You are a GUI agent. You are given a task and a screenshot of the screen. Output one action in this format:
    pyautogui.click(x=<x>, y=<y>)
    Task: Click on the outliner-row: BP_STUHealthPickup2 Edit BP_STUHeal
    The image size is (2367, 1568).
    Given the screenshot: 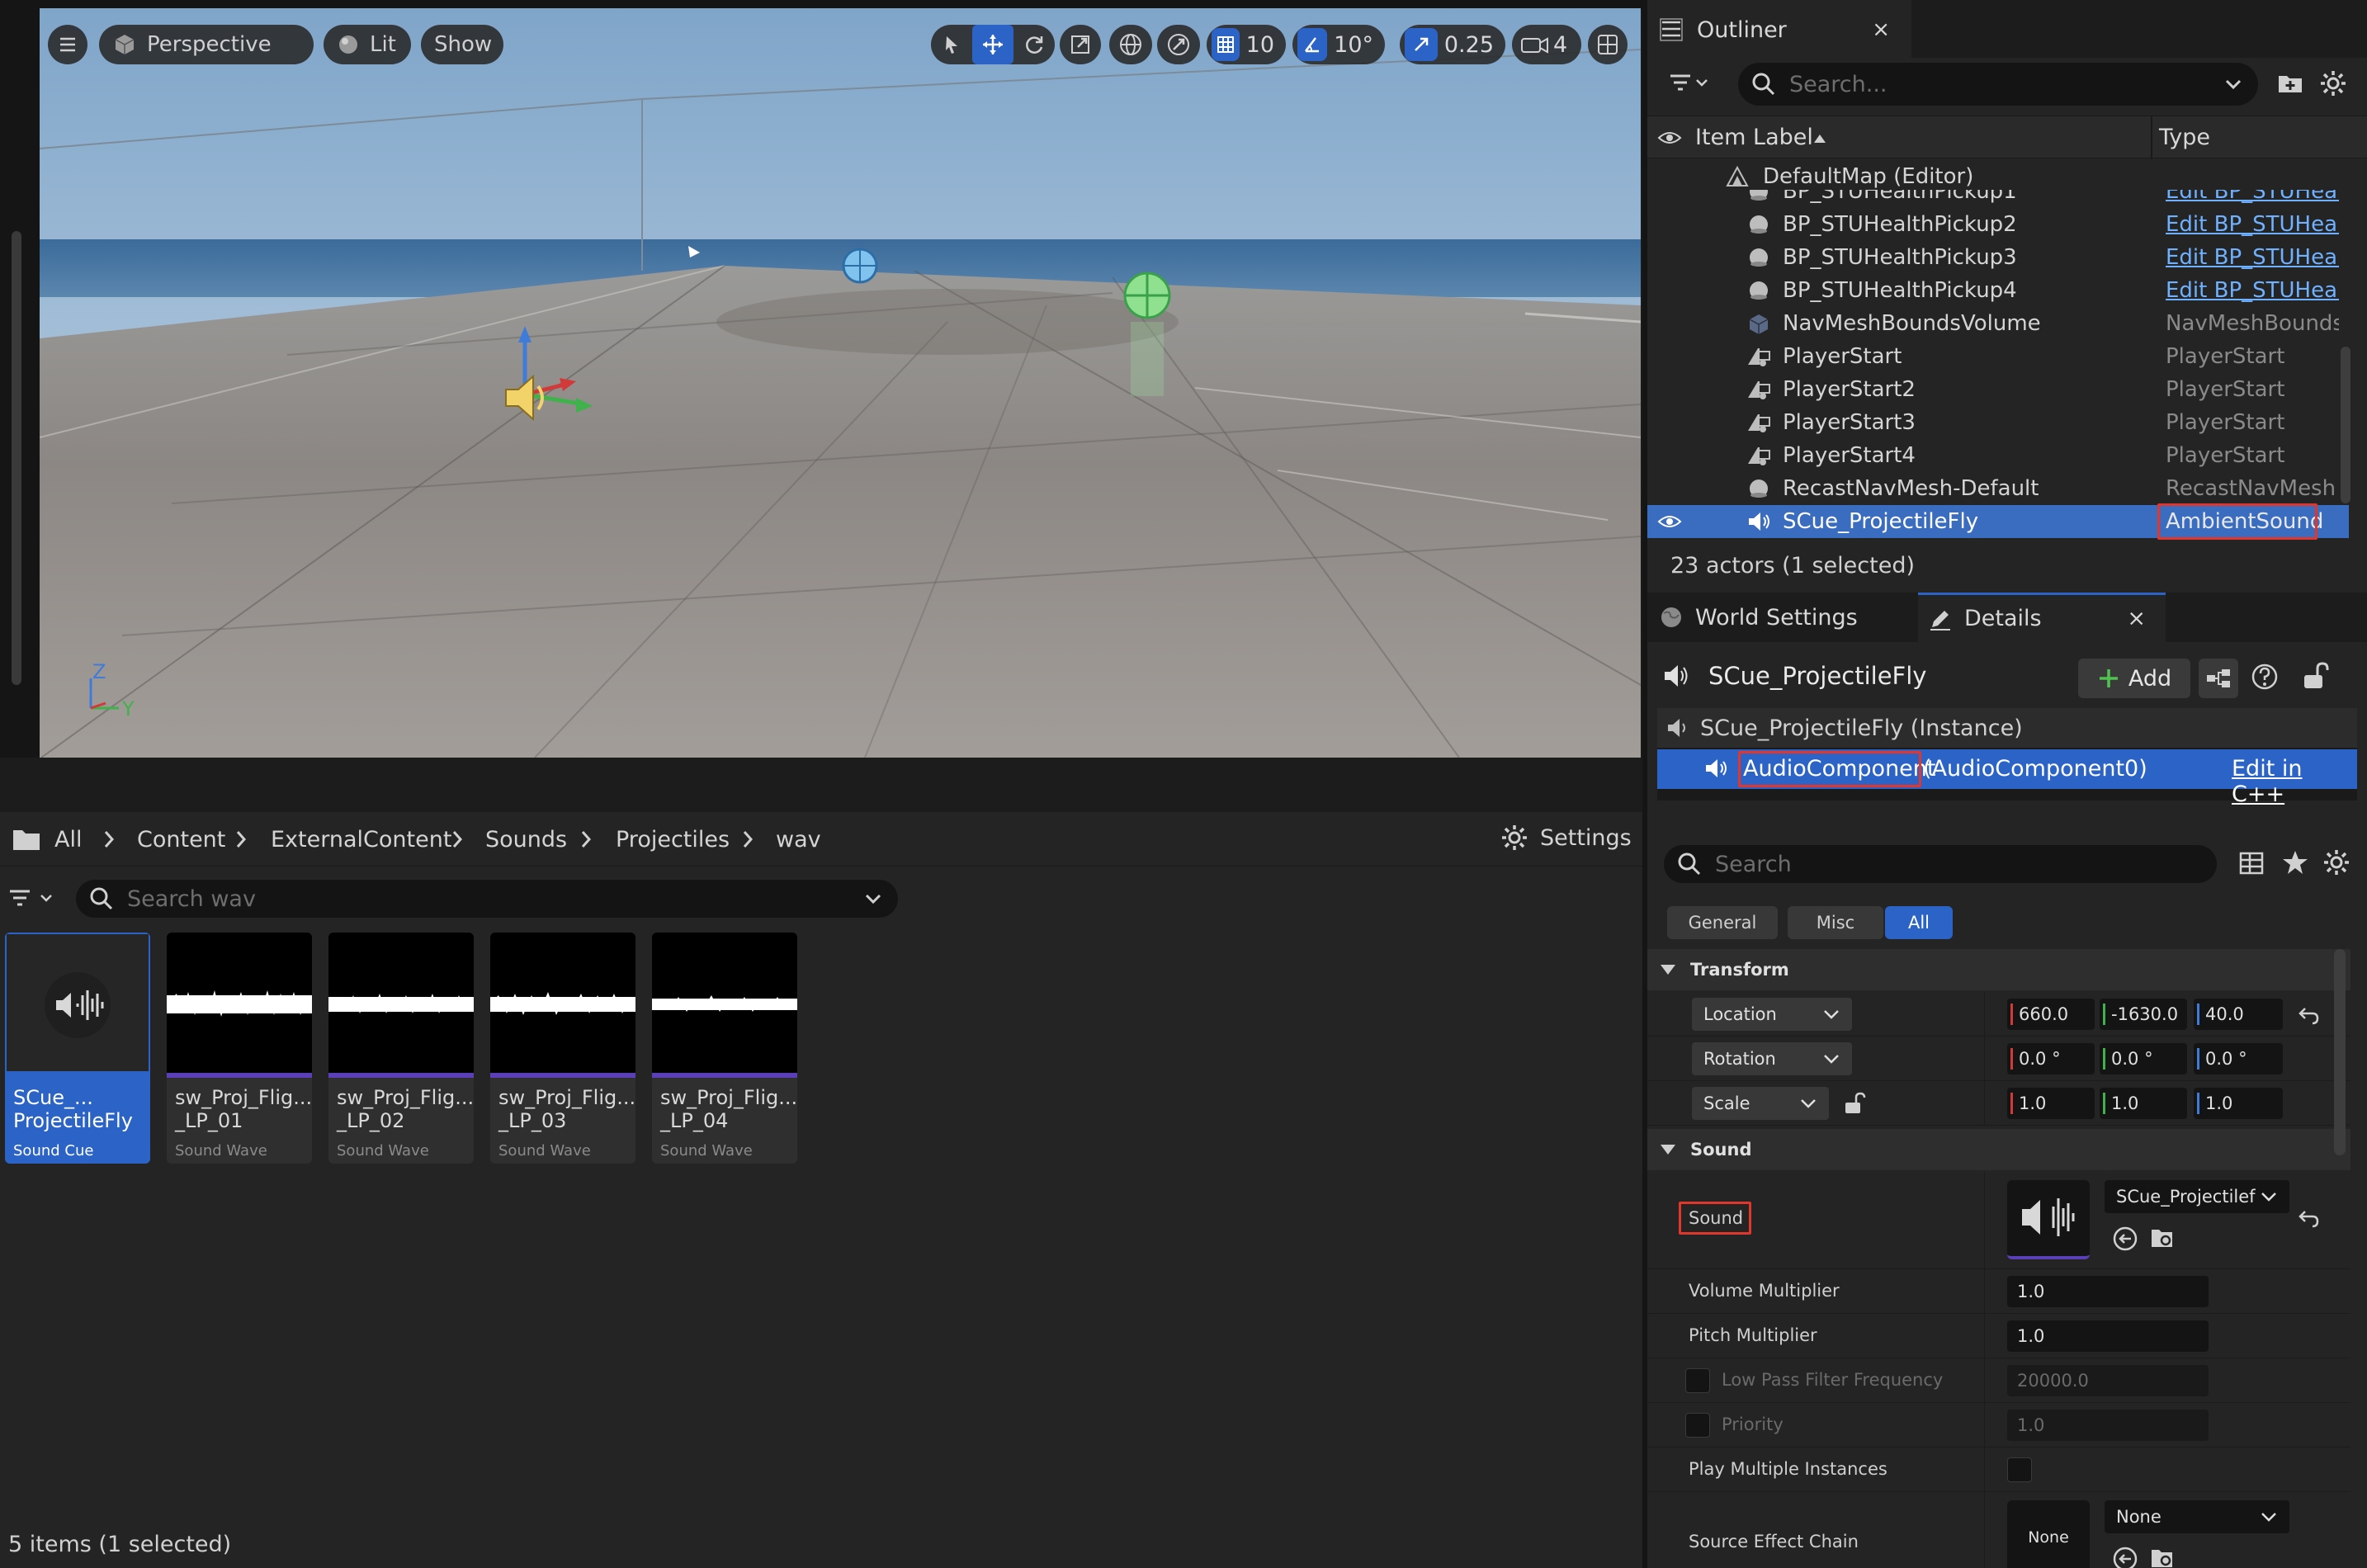 What is the action you would take?
    pyautogui.click(x=1998, y=225)
    